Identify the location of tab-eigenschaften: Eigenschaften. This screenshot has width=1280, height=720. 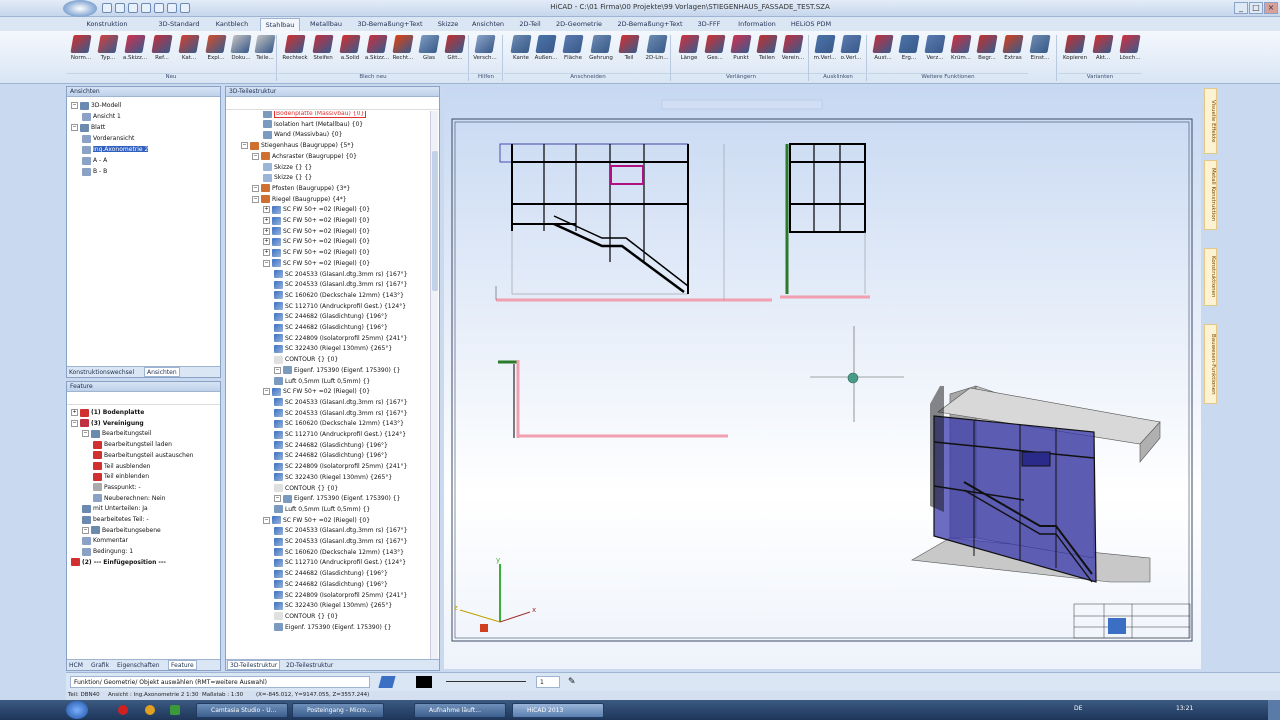
(138, 666).